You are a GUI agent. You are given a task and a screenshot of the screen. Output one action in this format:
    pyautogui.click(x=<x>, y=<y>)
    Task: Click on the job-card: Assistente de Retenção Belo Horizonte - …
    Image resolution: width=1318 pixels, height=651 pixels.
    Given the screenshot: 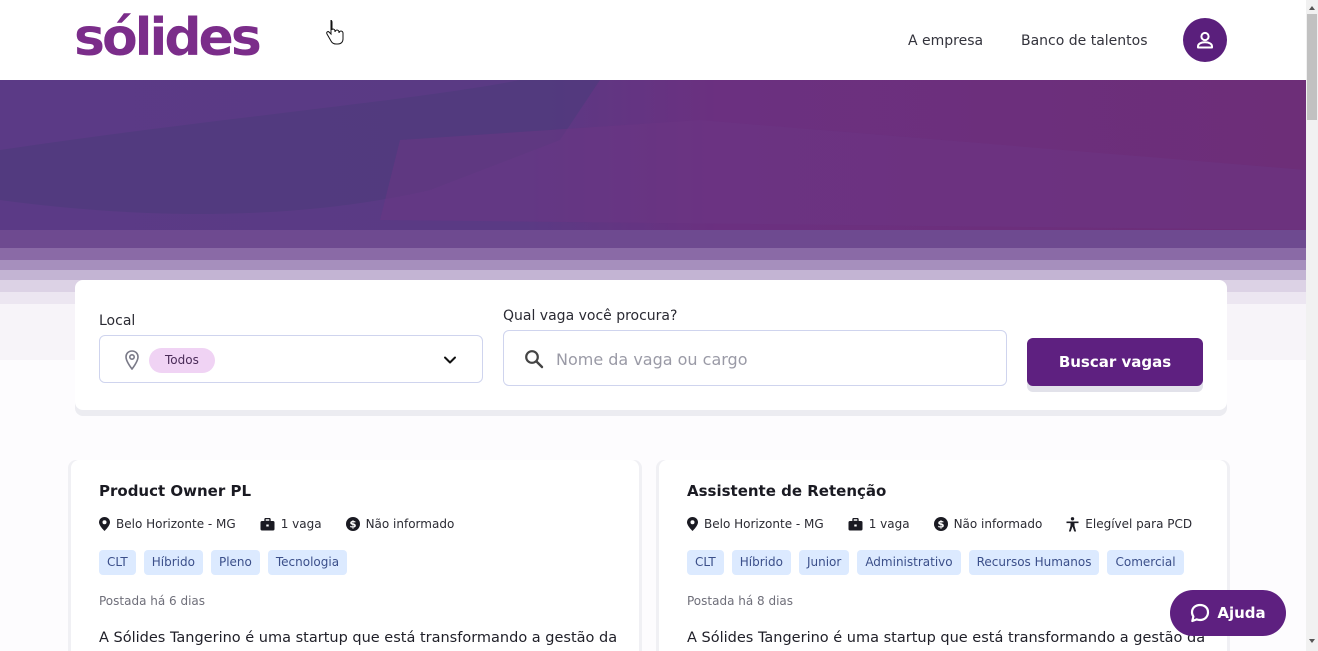 What is the action you would take?
    pyautogui.click(x=943, y=555)
    